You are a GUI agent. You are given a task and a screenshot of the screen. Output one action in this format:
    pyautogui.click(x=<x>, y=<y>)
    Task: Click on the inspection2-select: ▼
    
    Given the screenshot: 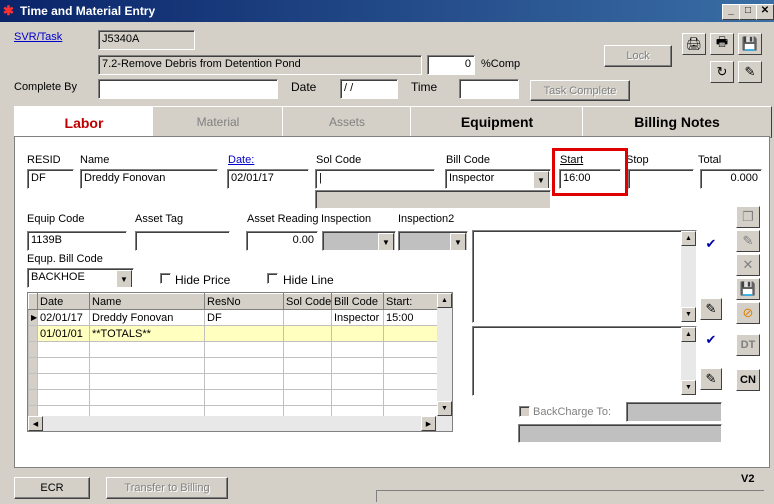 What is the action you would take?
    pyautogui.click(x=433, y=241)
    